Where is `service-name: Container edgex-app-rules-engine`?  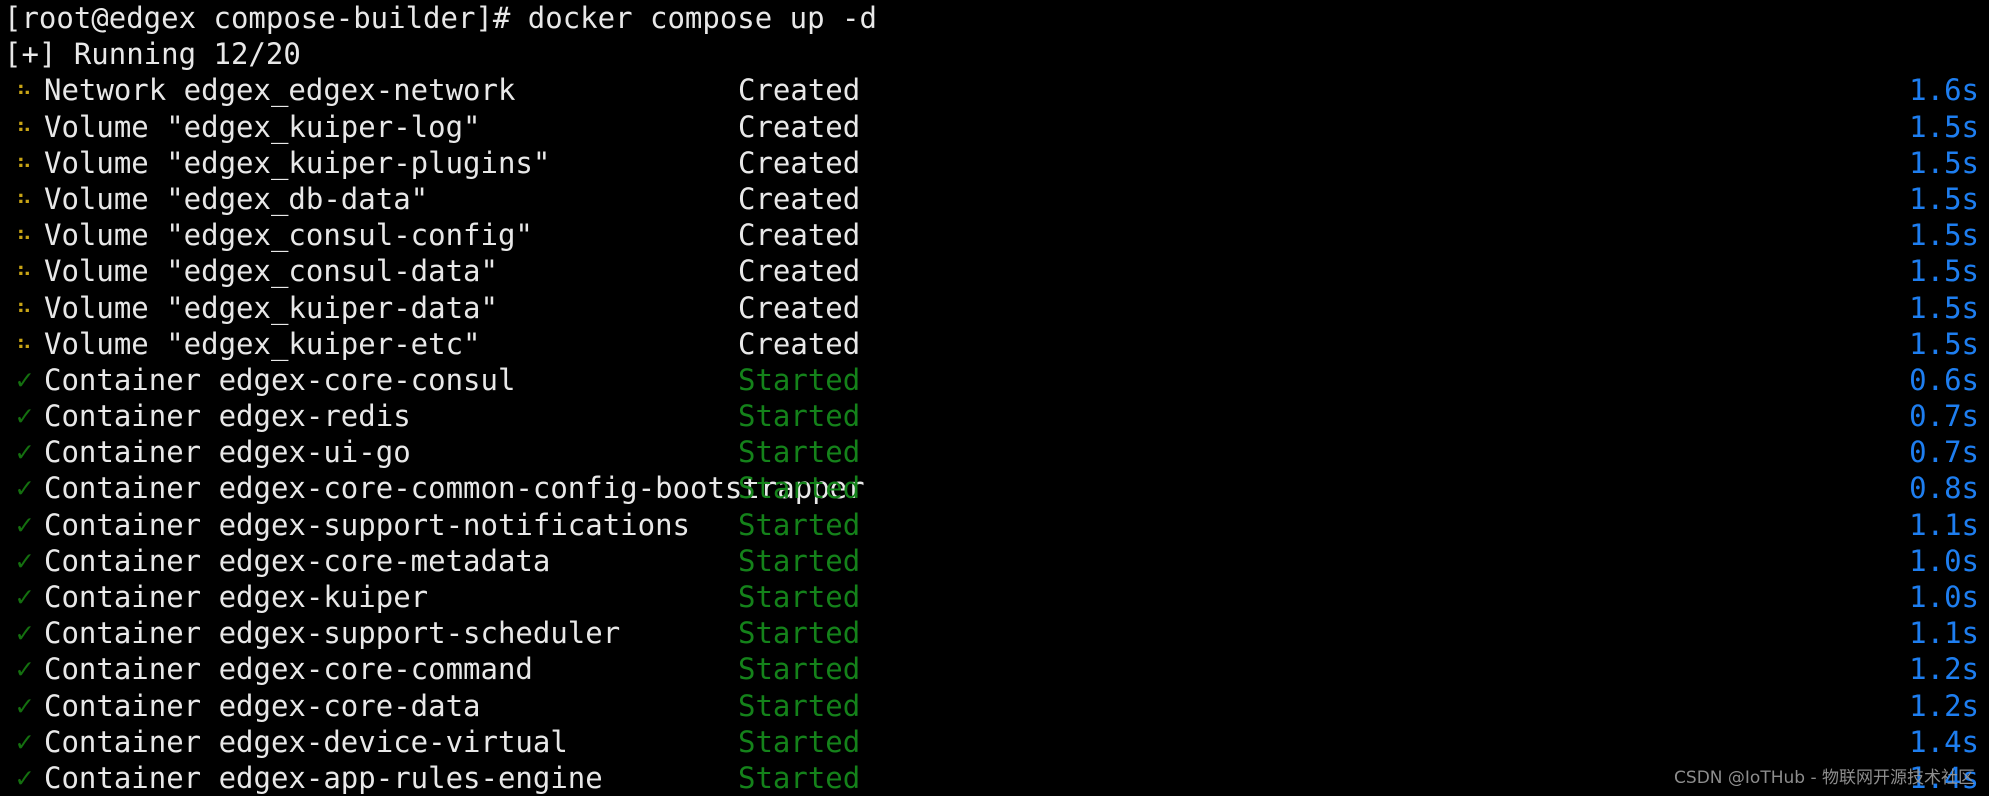 service-name: Container edgex-app-rules-engine is located at coordinates (323, 777).